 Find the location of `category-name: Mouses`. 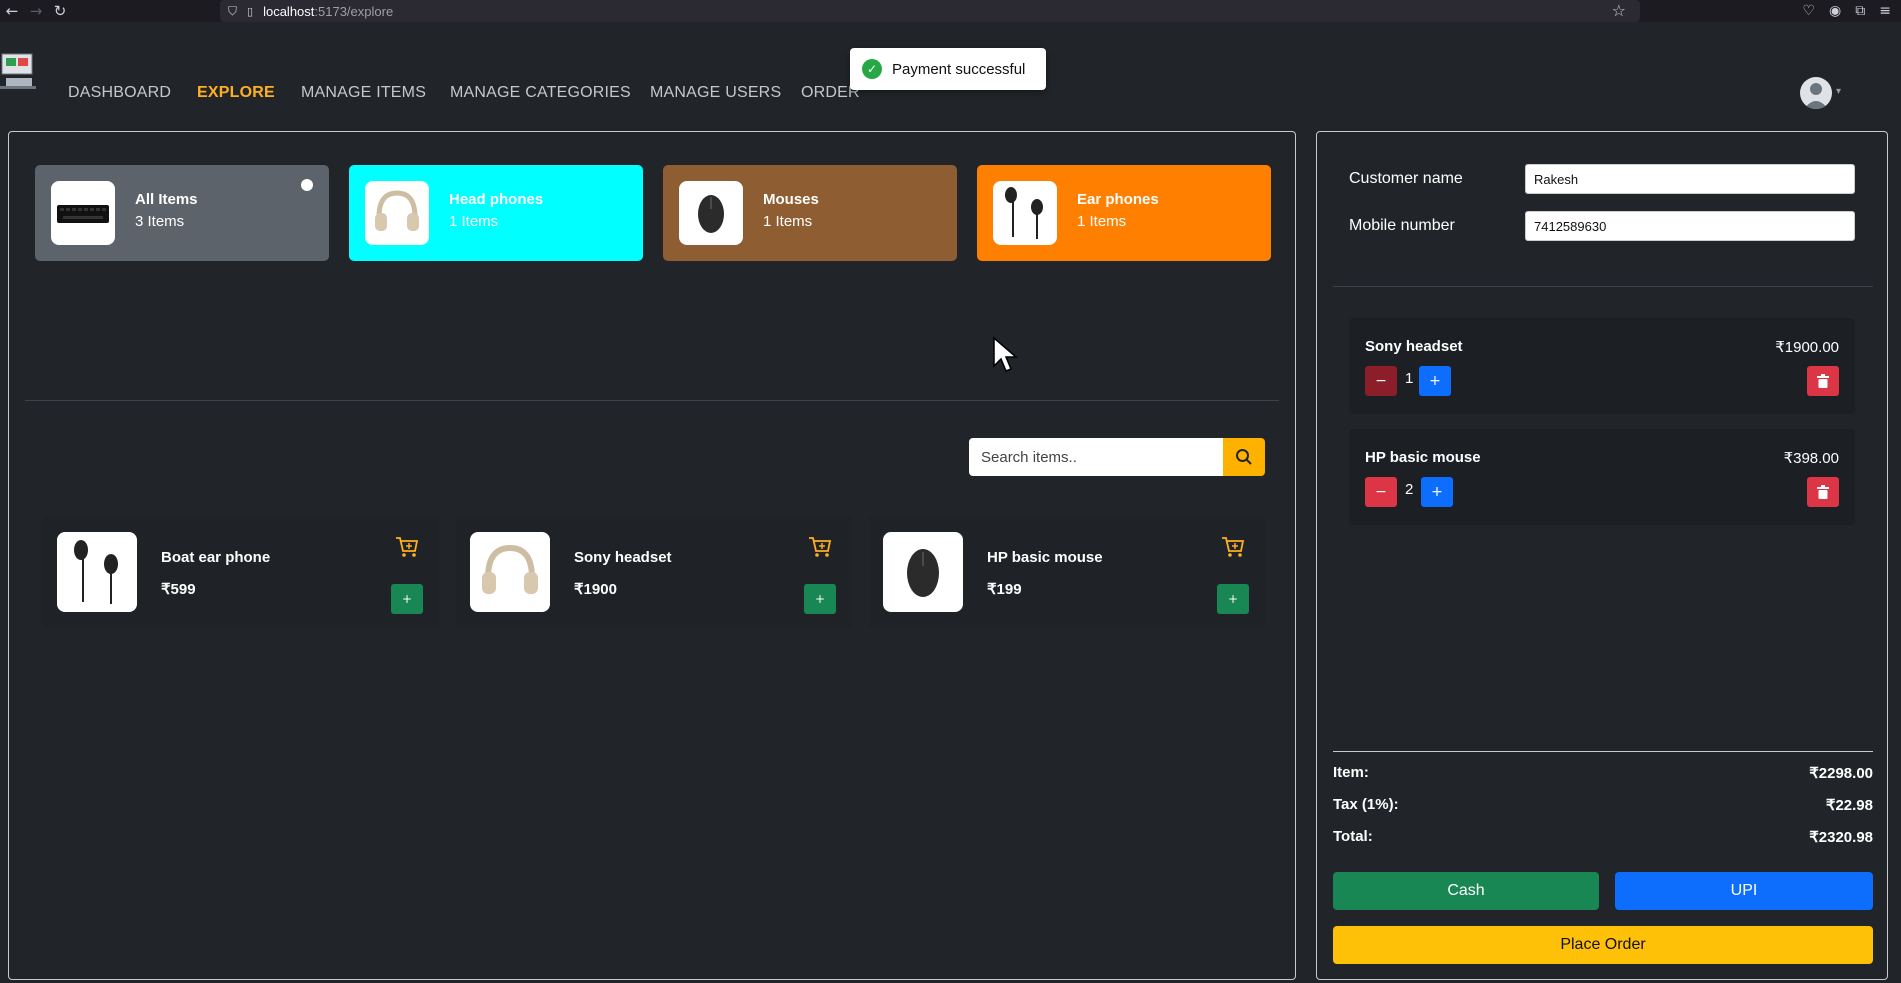

category-name: Mouses is located at coordinates (791, 199).